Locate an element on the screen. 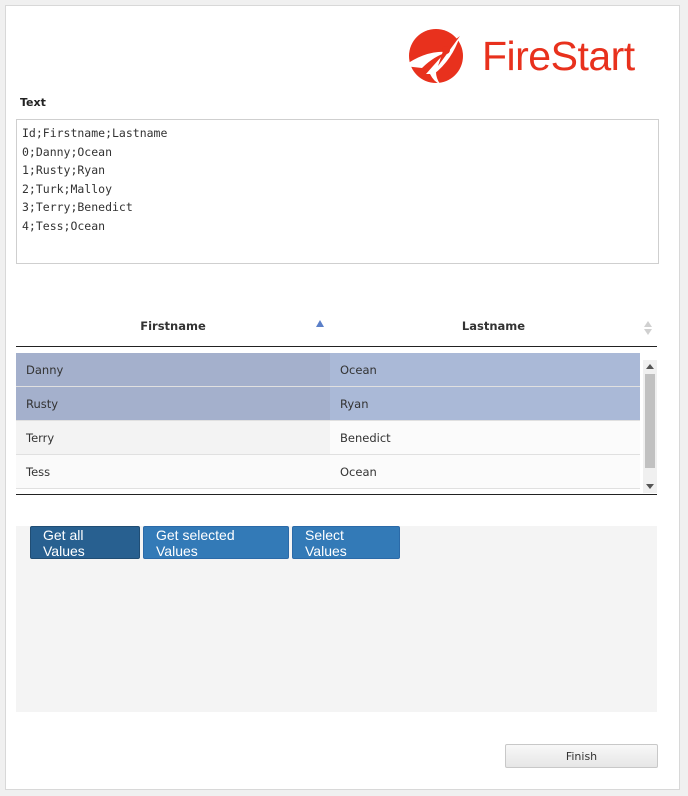 The width and height of the screenshot is (688, 796). firestart-logo: FireStart is located at coordinates (525, 56).